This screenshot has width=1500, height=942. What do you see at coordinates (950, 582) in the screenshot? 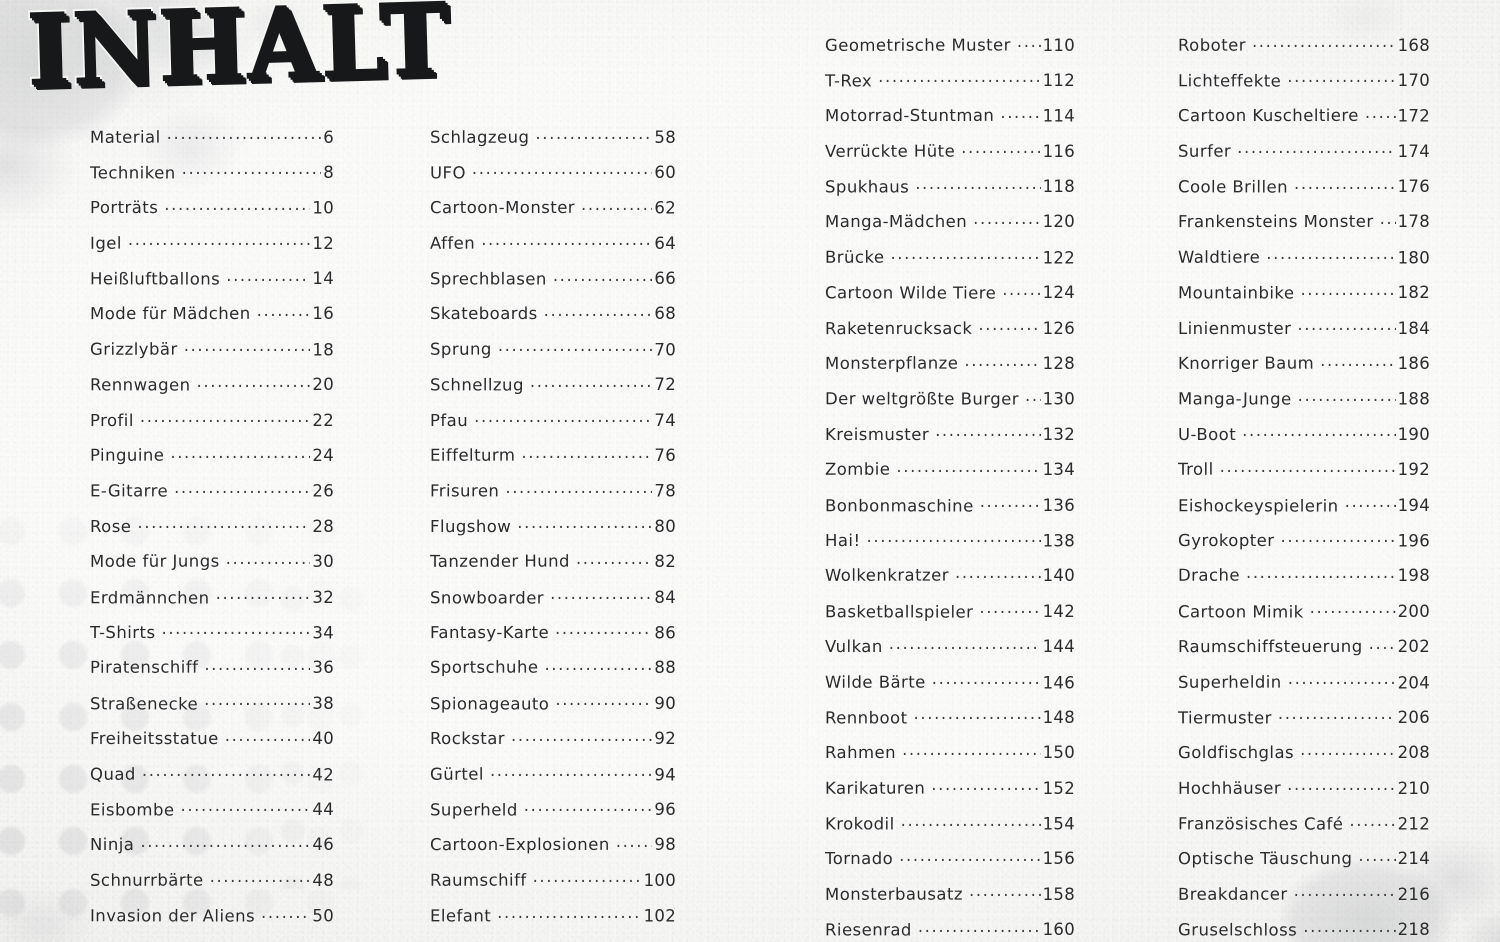
I see `toc-entry: Wolkenkratzer 140` at bounding box center [950, 582].